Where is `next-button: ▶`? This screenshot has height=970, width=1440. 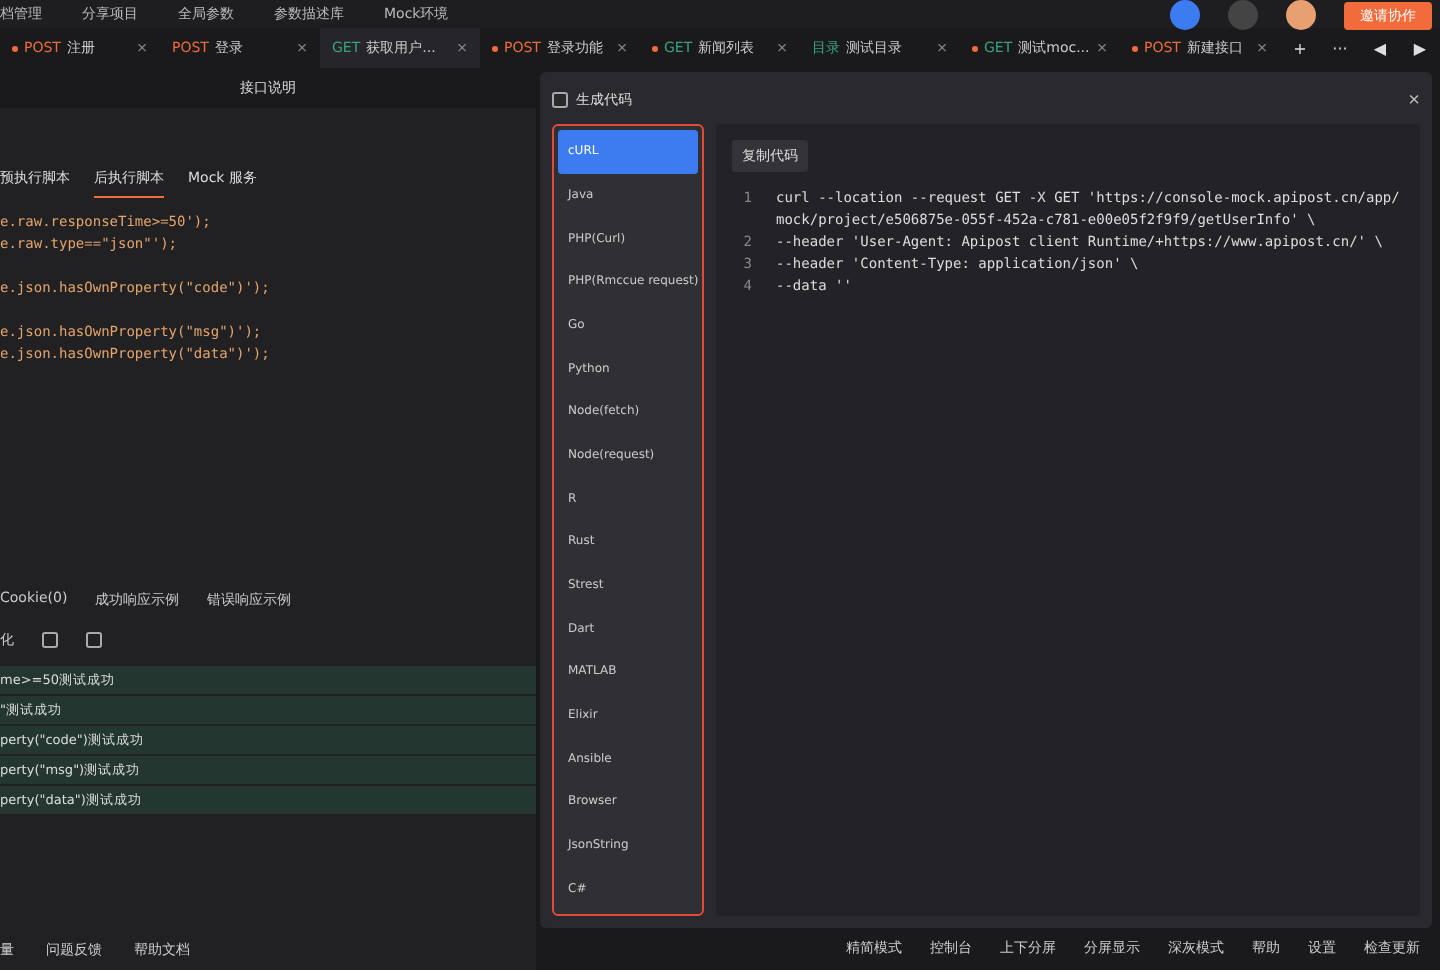
next-button: ▶ is located at coordinates (1420, 48).